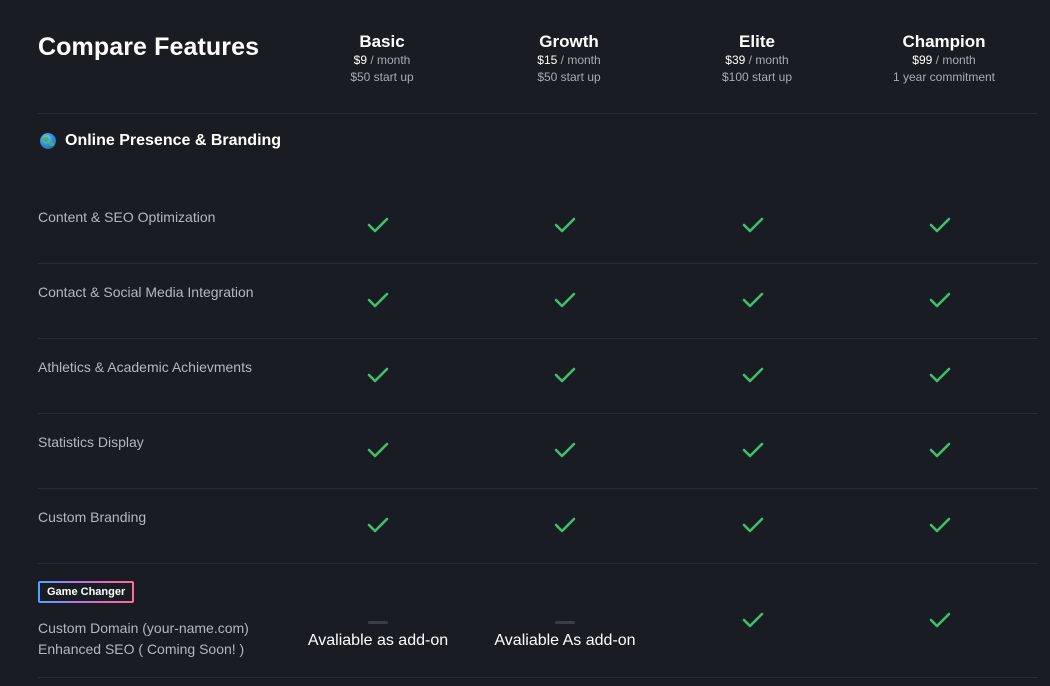 The width and height of the screenshot is (1050, 686). What do you see at coordinates (145, 367) in the screenshot?
I see `feature-label: Athletics & Academic Achievments` at bounding box center [145, 367].